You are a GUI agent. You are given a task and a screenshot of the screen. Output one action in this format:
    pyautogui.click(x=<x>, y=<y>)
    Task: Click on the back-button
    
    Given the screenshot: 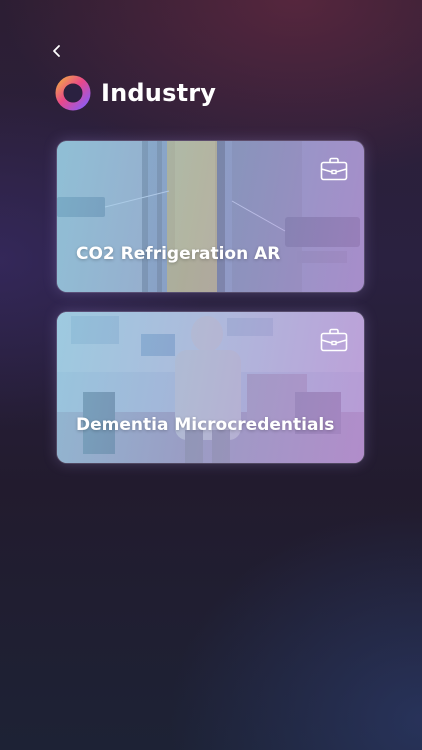 What is the action you would take?
    pyautogui.click(x=57, y=51)
    